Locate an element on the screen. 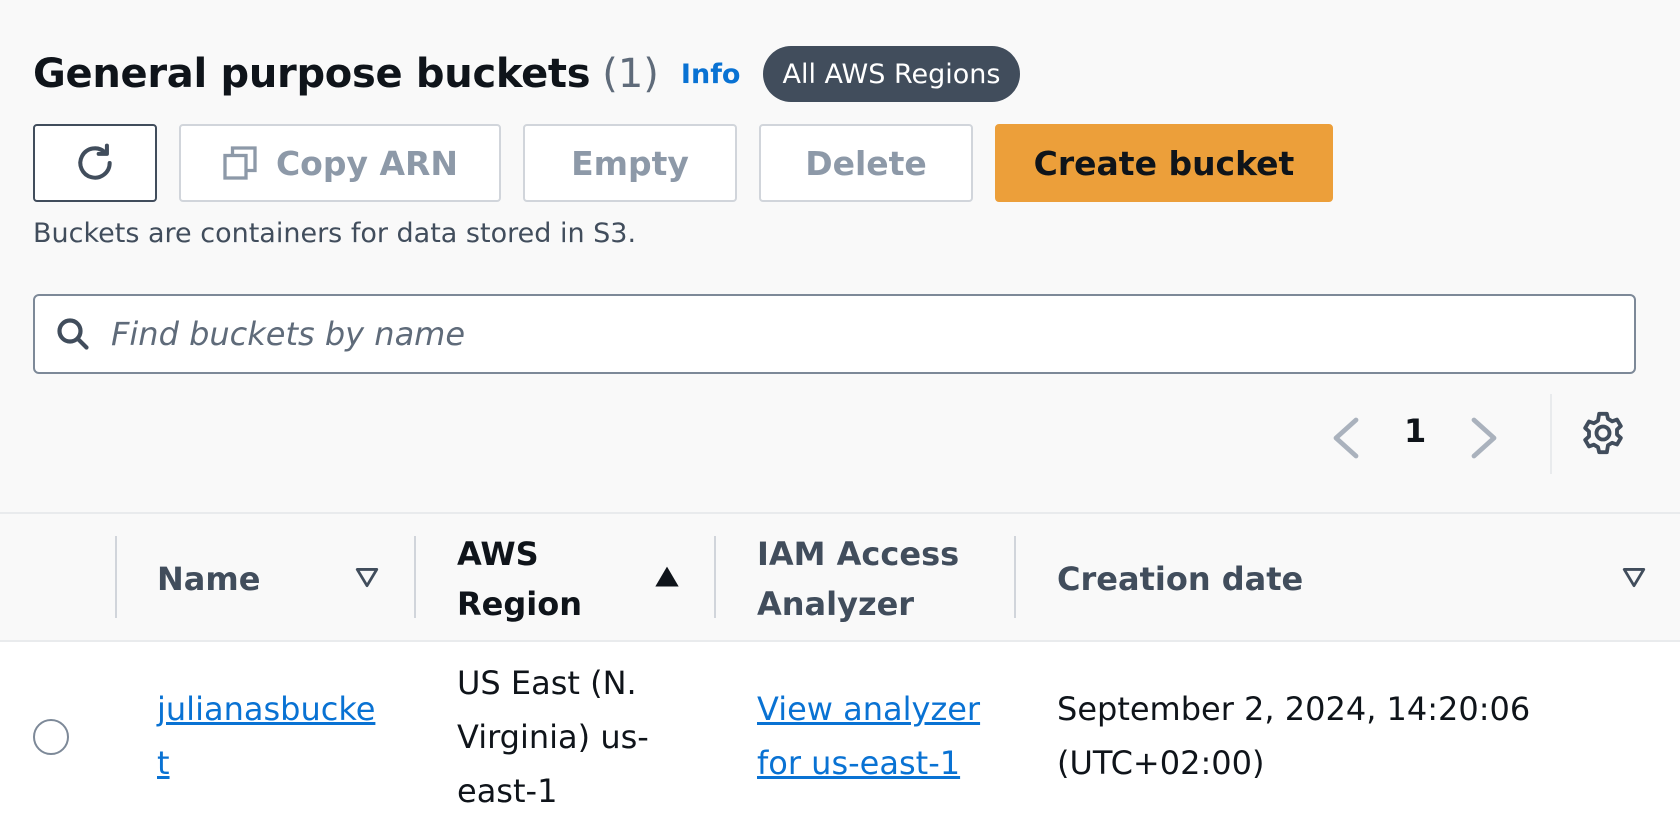 Image resolution: width=1680 pixels, height=820 pixels. create-bucket-label: Create bucket is located at coordinates (1164, 163).